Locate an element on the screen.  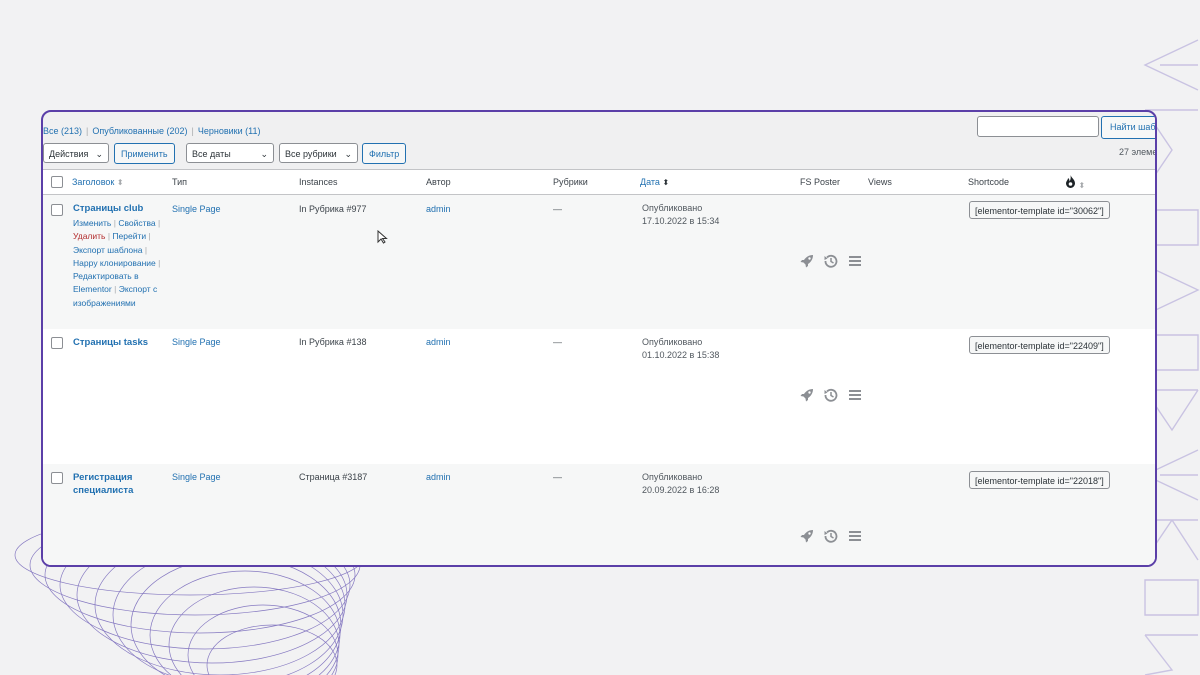
row-instances: In Рубрика #138 is located at coordinates (333, 342).